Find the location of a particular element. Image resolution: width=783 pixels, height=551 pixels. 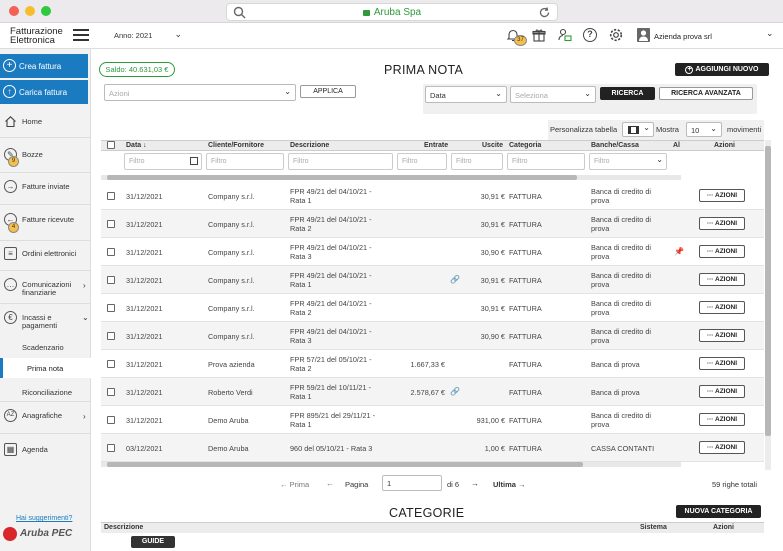

vertical-scrollbar-thumb is located at coordinates (768, 291).